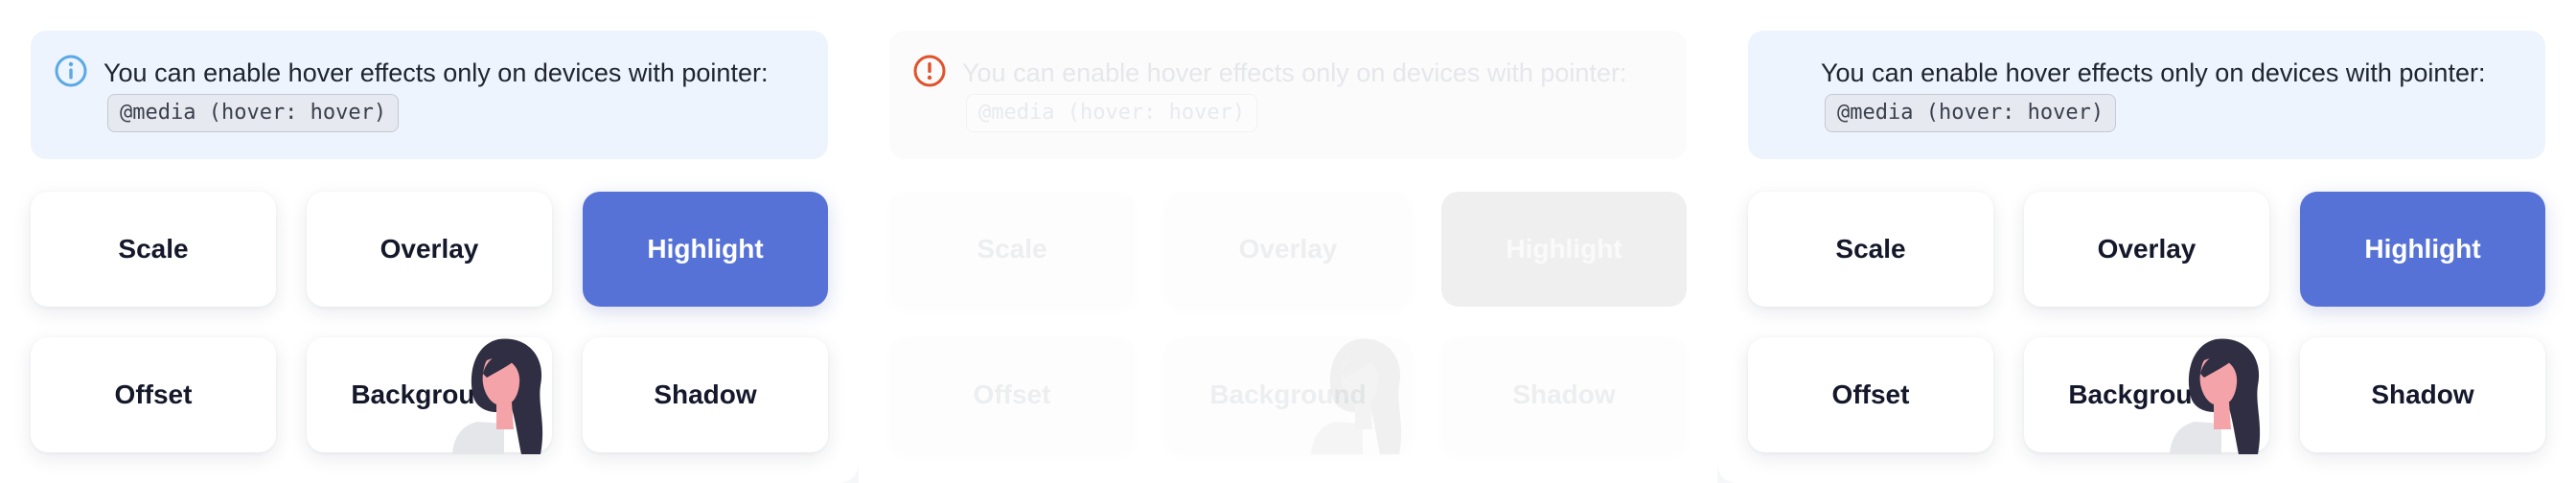 The width and height of the screenshot is (2576, 483). What do you see at coordinates (71, 71) in the screenshot?
I see `info-icon` at bounding box center [71, 71].